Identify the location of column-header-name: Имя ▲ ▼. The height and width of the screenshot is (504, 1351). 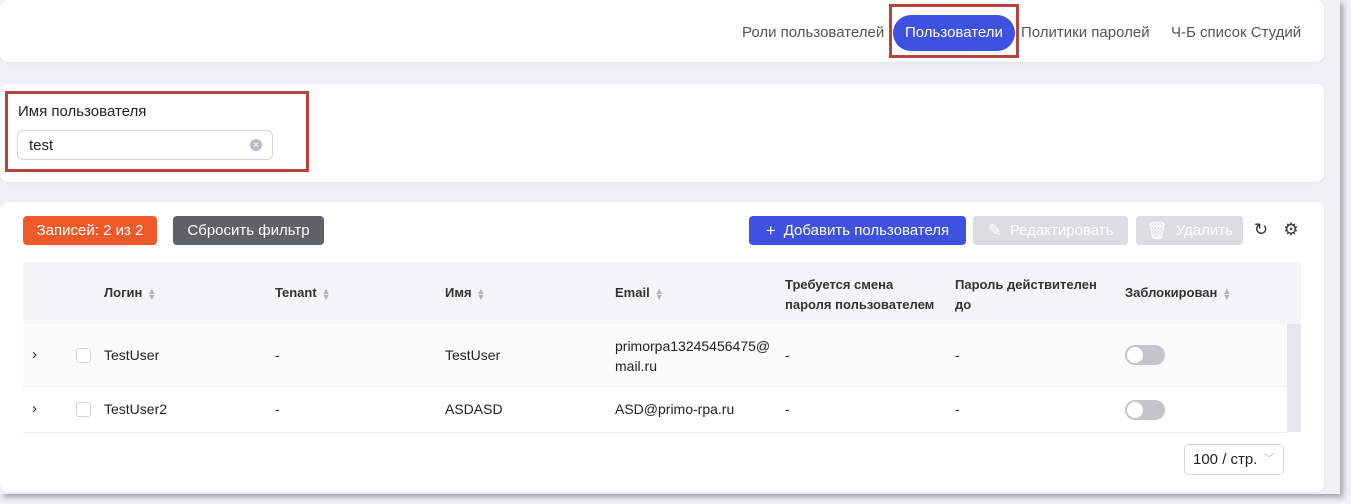
(465, 293).